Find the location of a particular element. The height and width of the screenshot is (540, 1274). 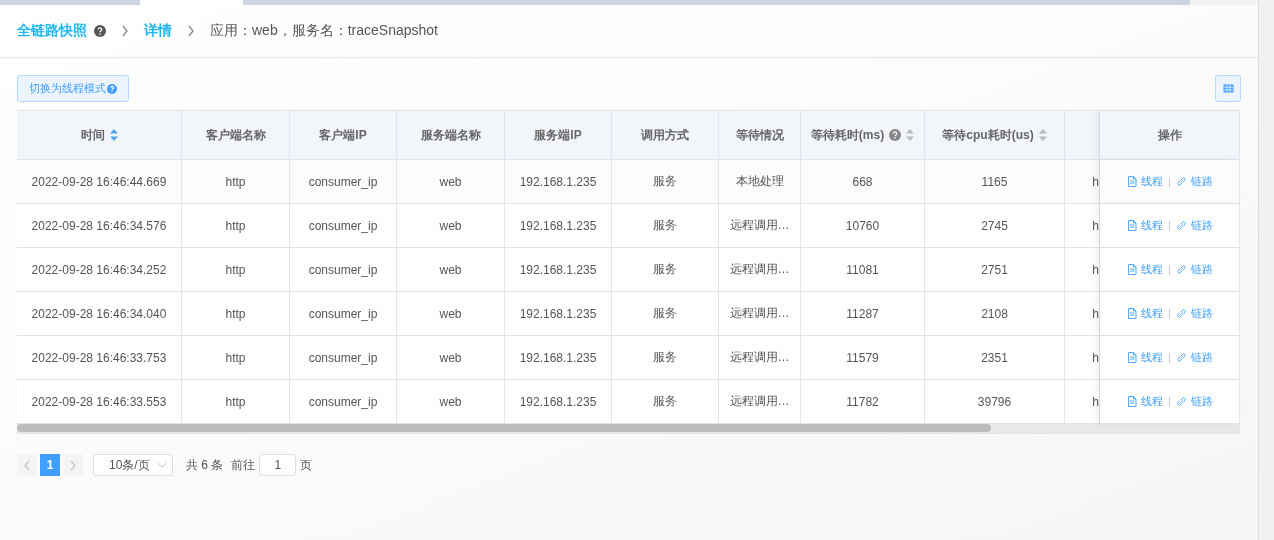

chevron-right-icon is located at coordinates (73, 465).